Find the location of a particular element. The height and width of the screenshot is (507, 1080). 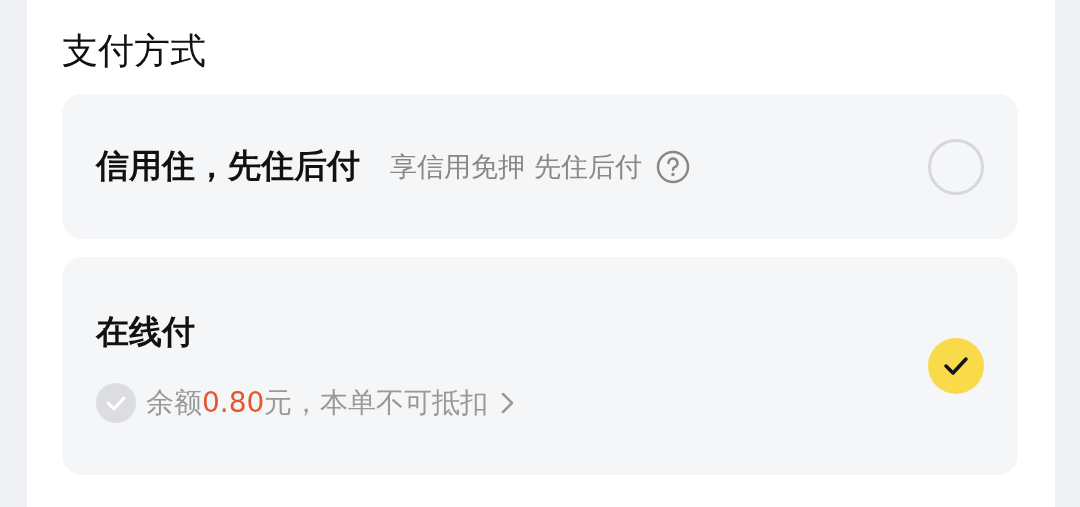

option-note: 享信用免押 先住后付 is located at coordinates (516, 166).